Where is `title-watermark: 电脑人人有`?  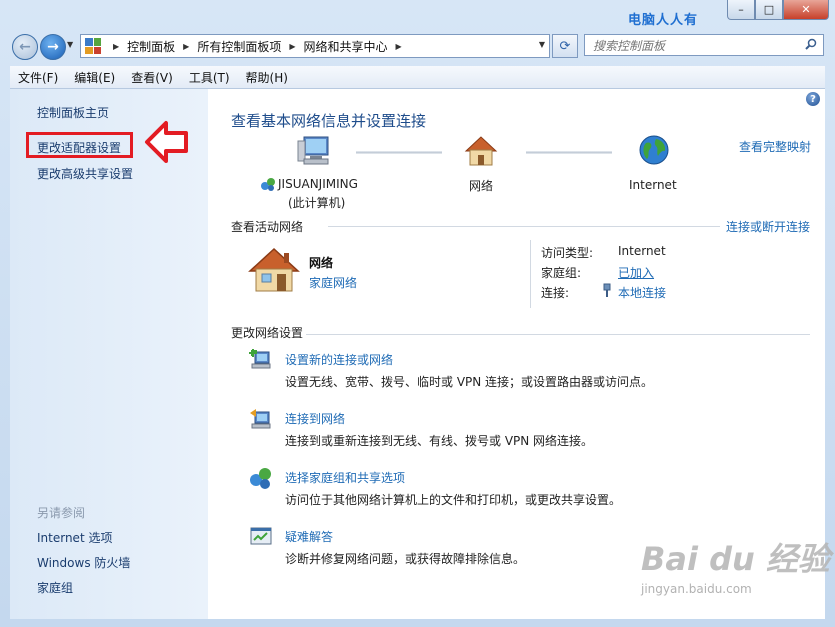 title-watermark: 电脑人人有 is located at coordinates (663, 20).